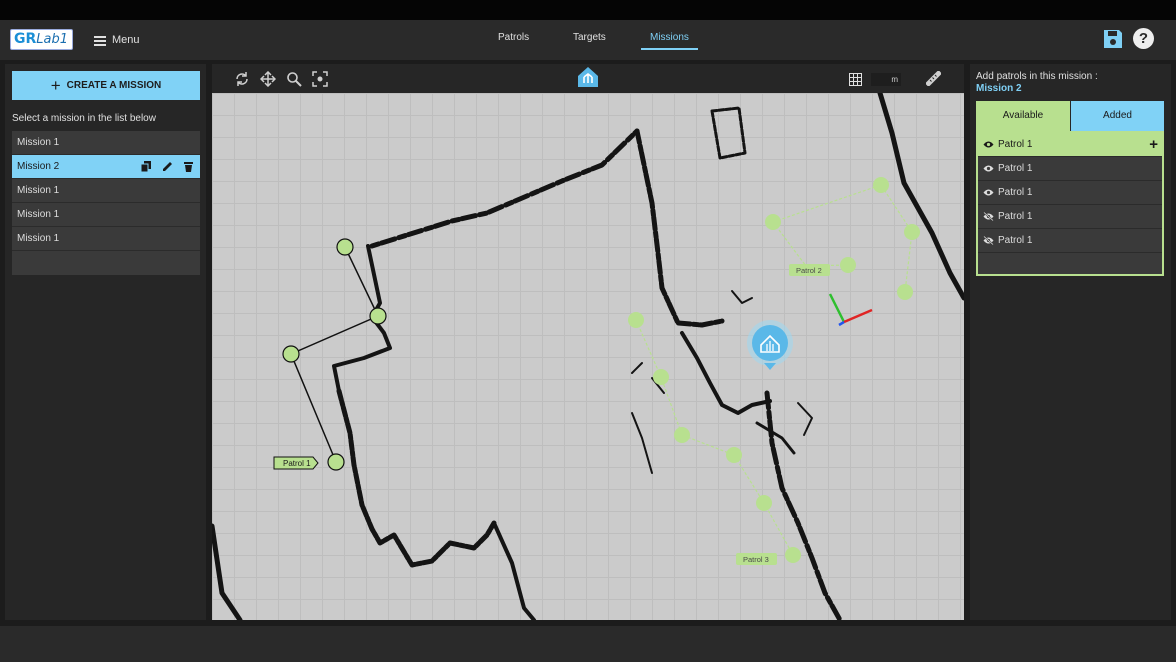  Describe the element at coordinates (1153, 144) in the screenshot. I see `add-patrol-button: +` at that location.